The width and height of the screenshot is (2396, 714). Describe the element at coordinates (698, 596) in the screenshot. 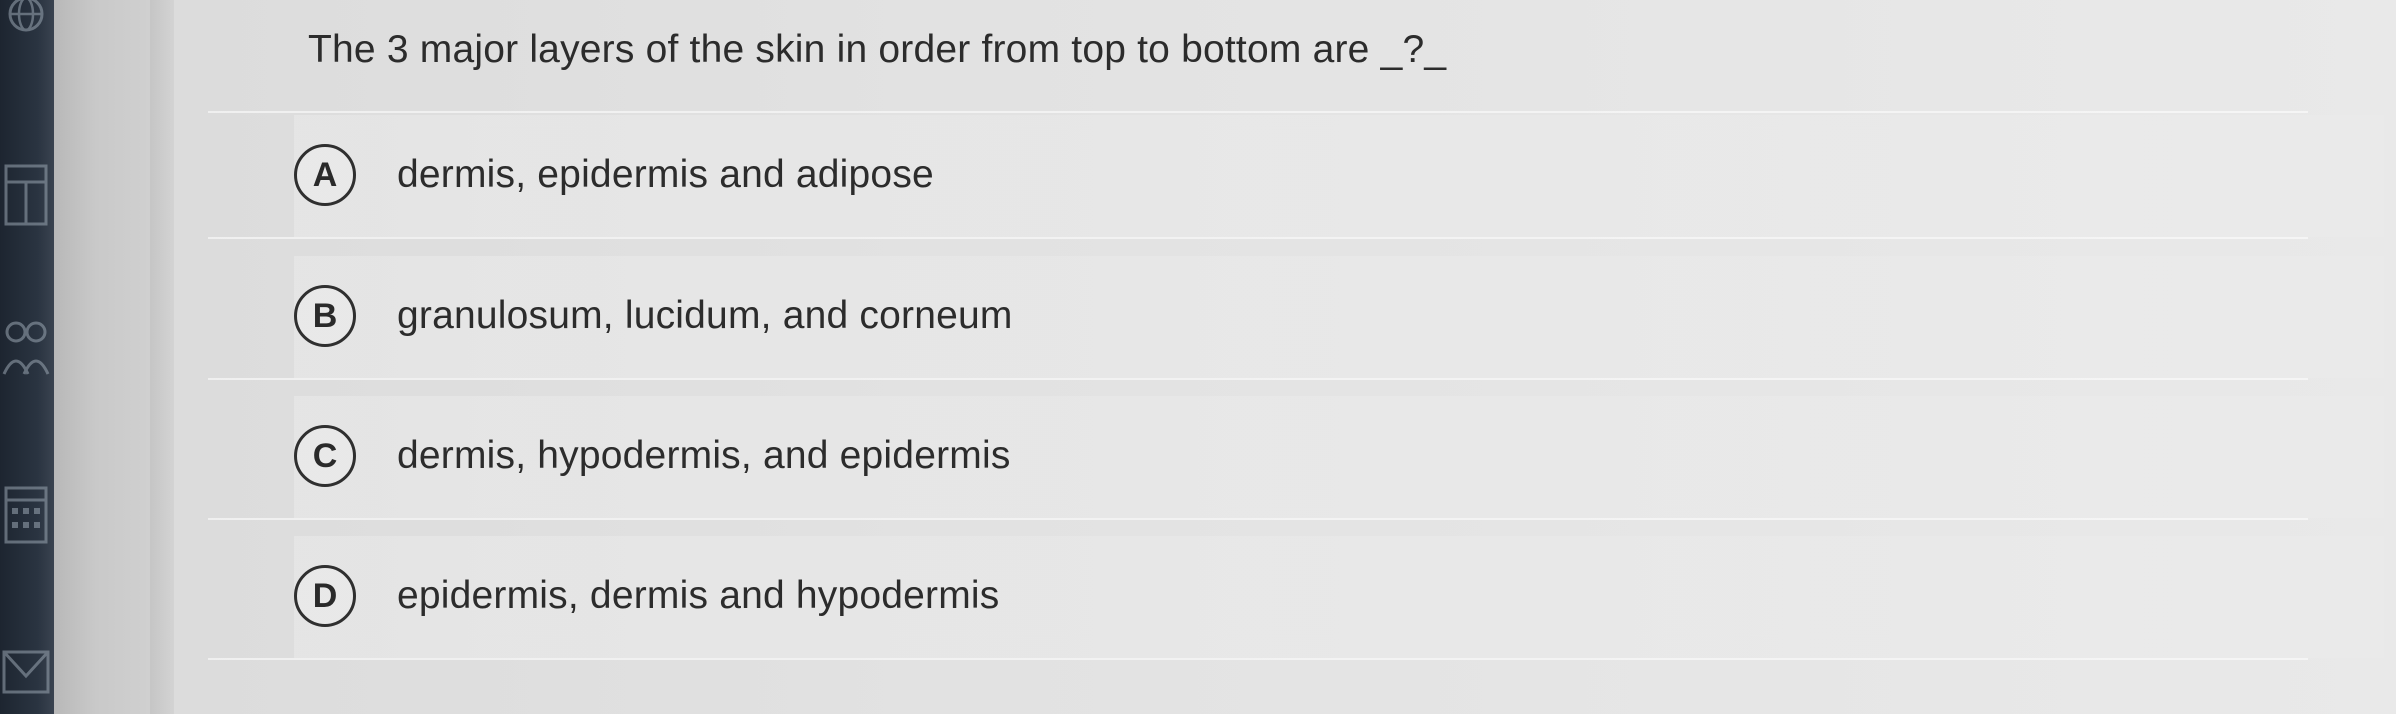

I see `option-d-text: epidermis, dermis and hypodermis` at that location.